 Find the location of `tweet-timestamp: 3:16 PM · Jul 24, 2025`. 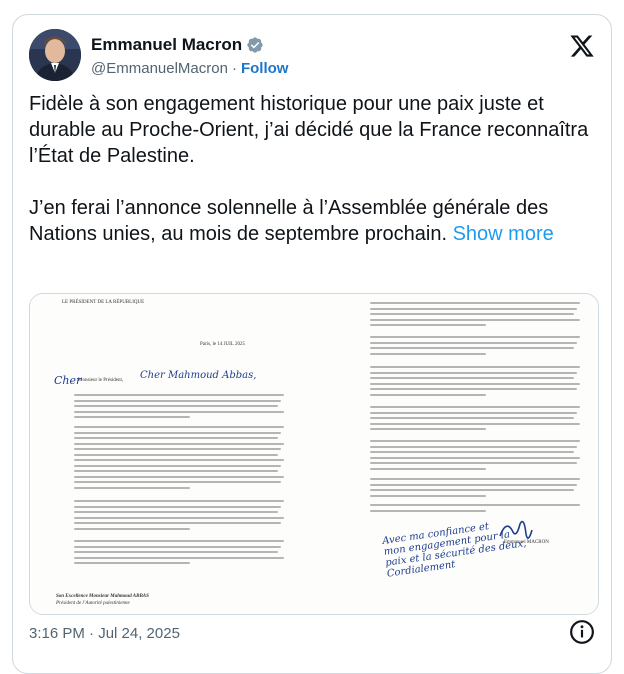

tweet-timestamp: 3:16 PM · Jul 24, 2025 is located at coordinates (104, 633).